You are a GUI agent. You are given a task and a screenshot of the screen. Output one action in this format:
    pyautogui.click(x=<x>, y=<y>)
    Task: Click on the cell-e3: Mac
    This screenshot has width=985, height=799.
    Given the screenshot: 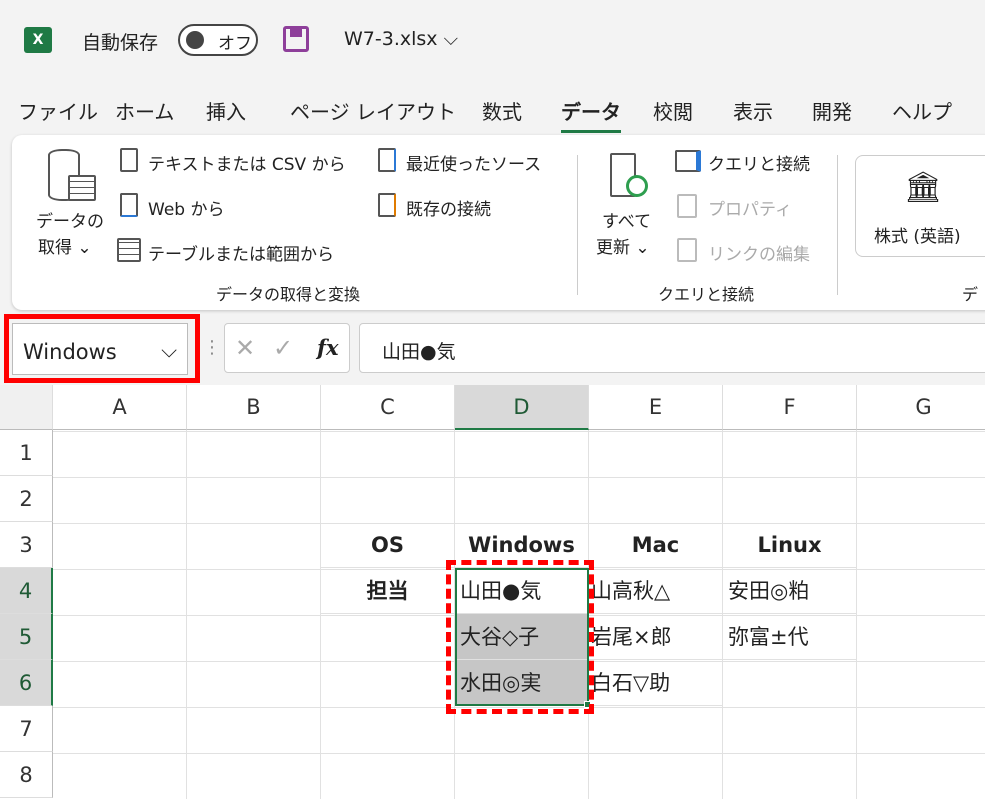 What is the action you would take?
    pyautogui.click(x=656, y=545)
    